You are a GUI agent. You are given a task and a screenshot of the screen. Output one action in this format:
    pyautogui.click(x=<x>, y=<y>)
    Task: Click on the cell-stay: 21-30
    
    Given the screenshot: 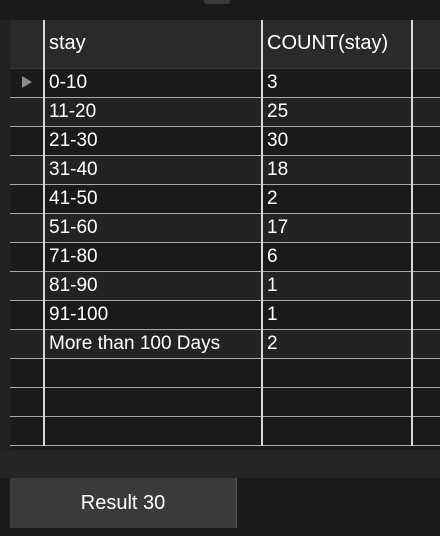 What is the action you would take?
    pyautogui.click(x=153, y=141)
    